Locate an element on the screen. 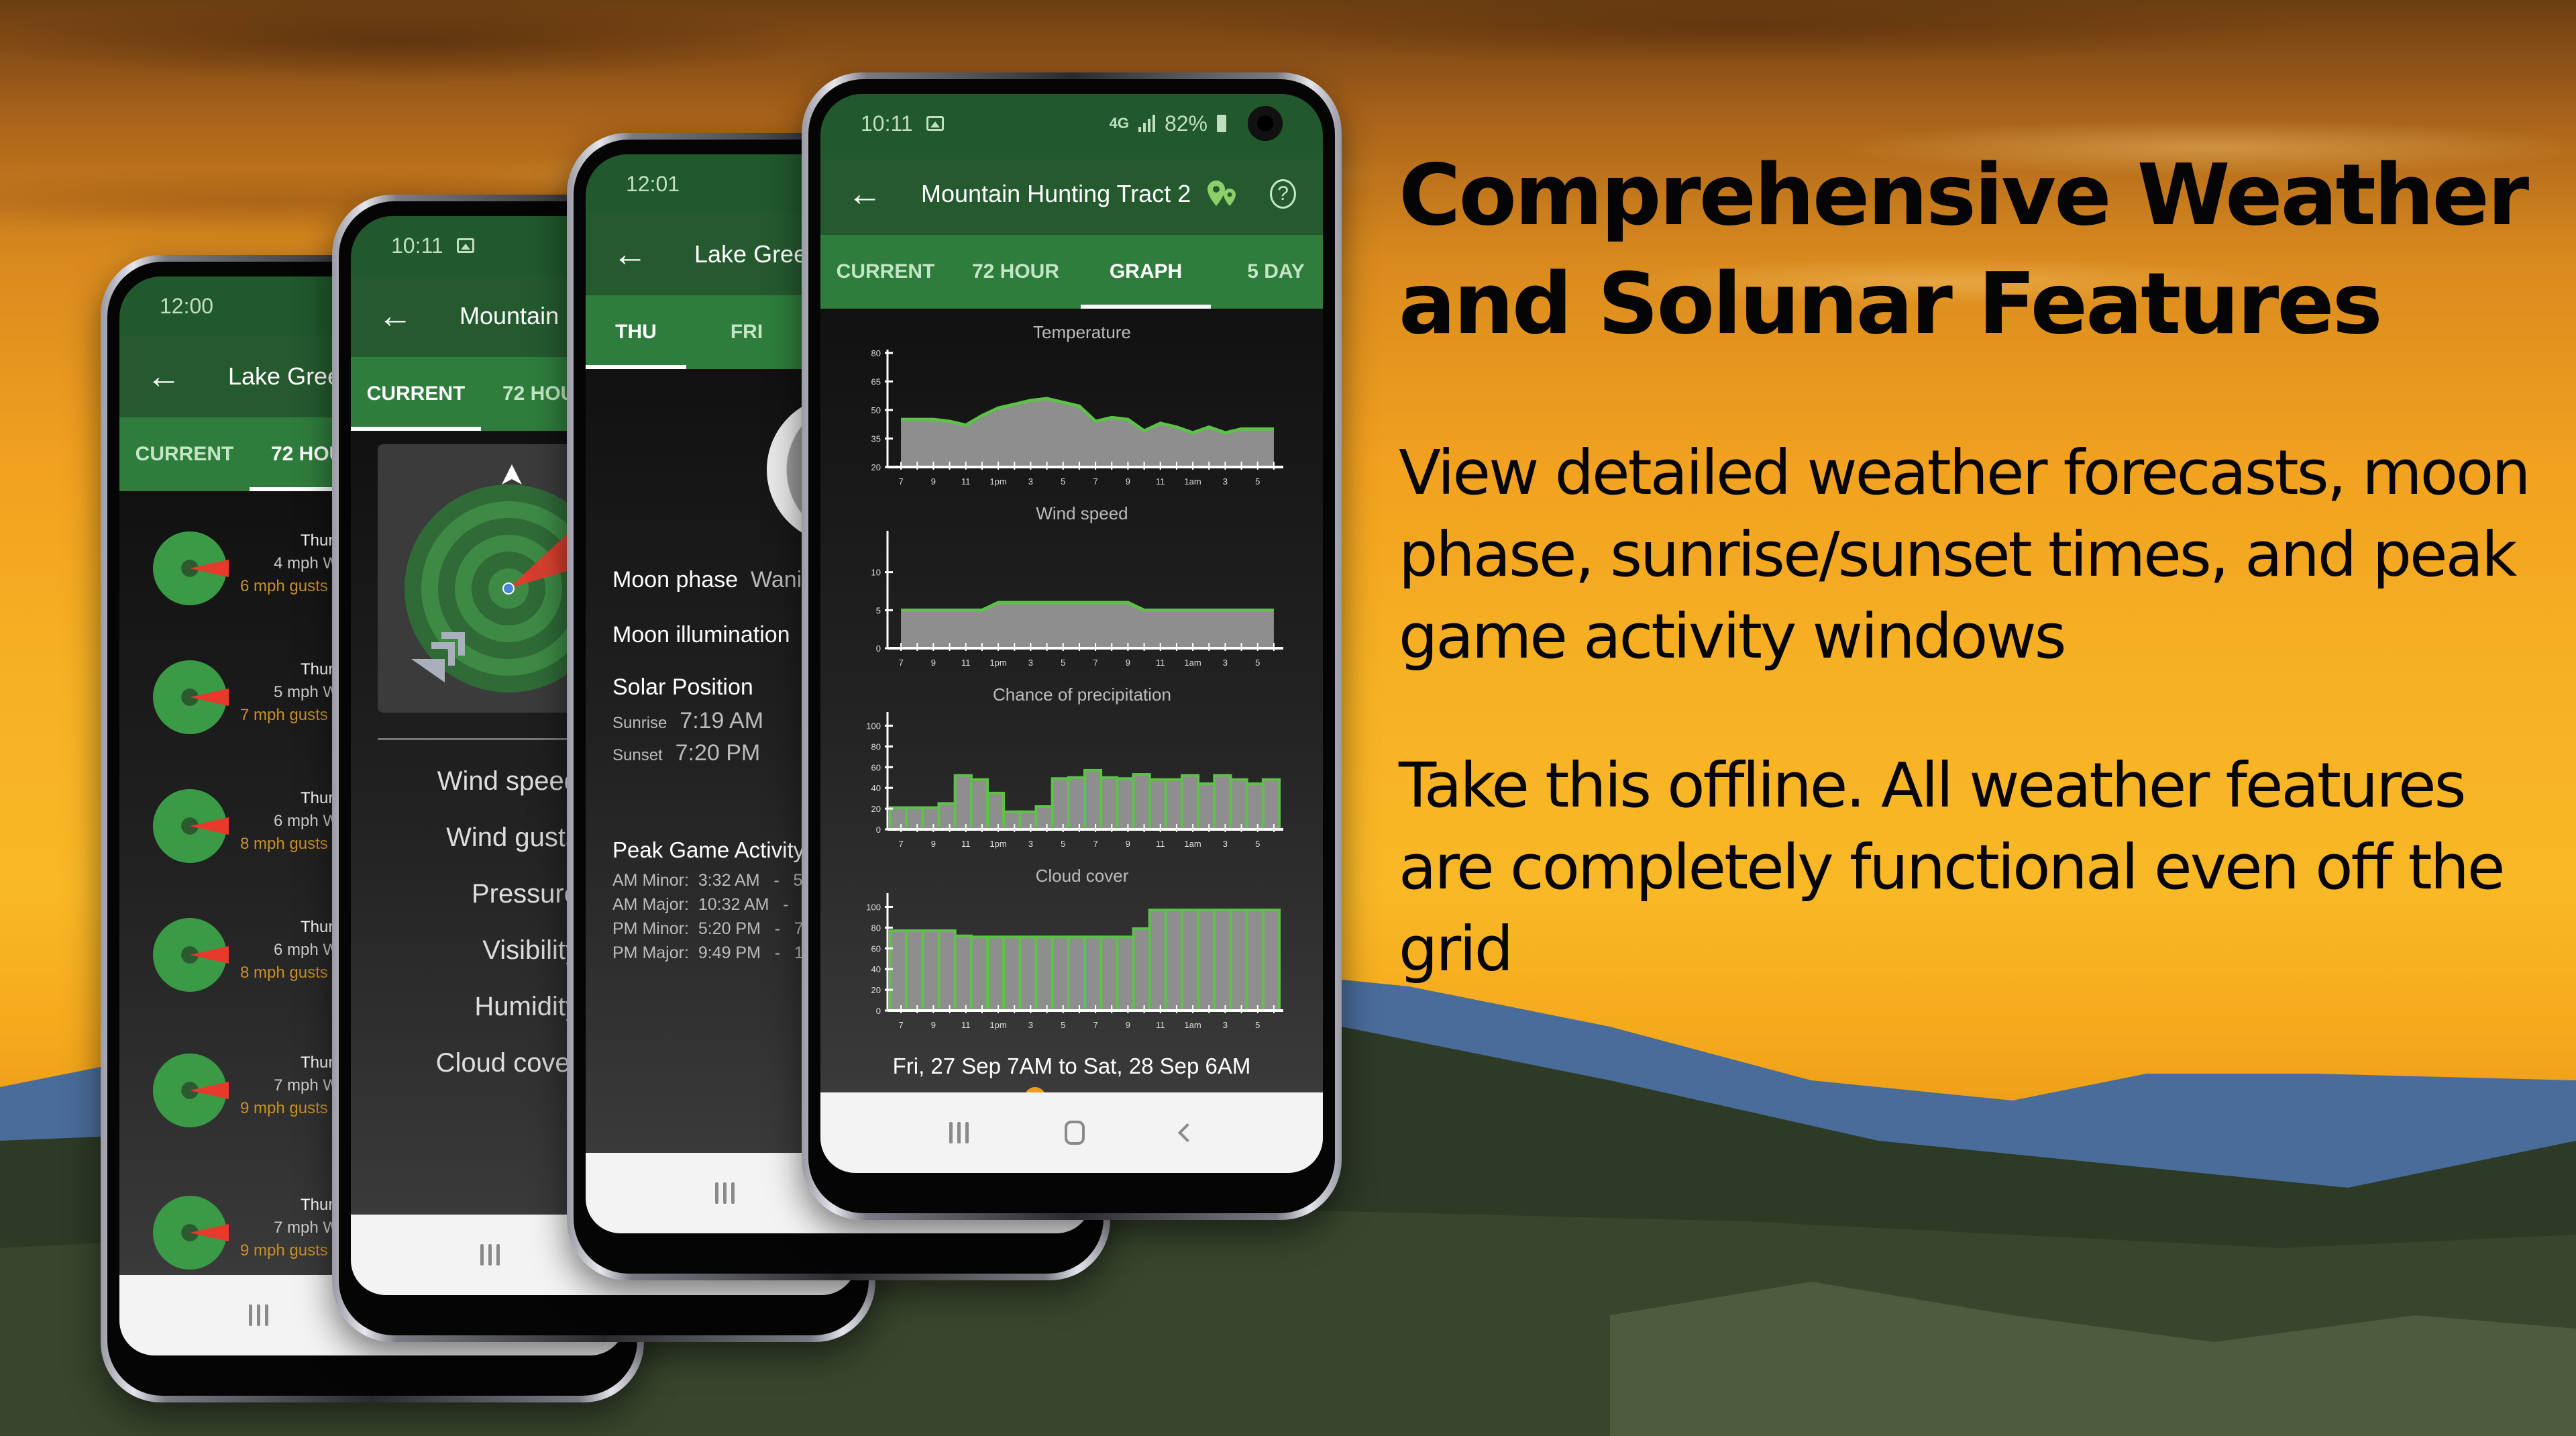 Image resolution: width=2576 pixels, height=1436 pixels. slider-thumb is located at coordinates (1035, 1089).